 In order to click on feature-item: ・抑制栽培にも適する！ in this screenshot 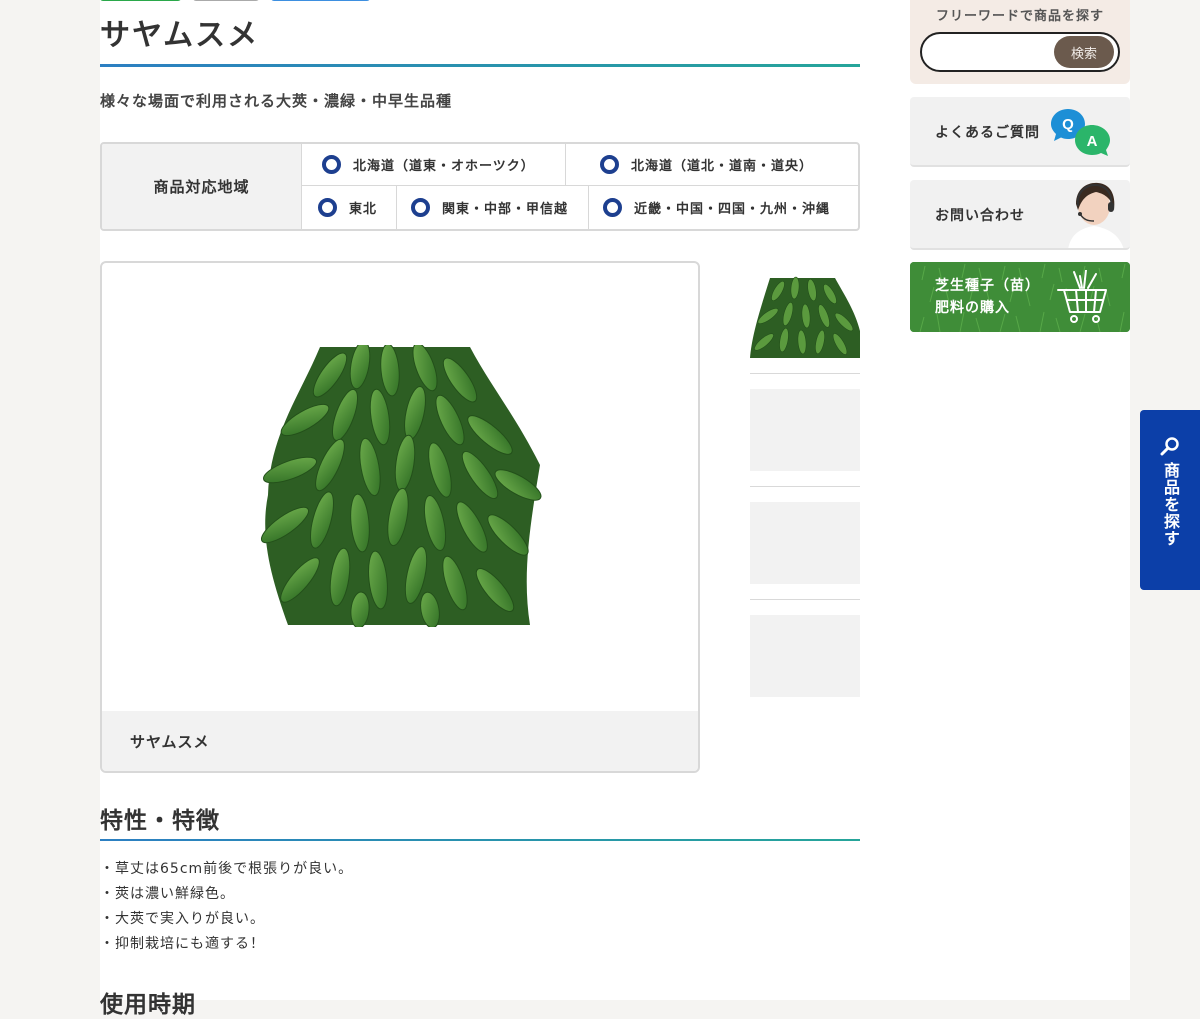, I will do `click(182, 944)`.